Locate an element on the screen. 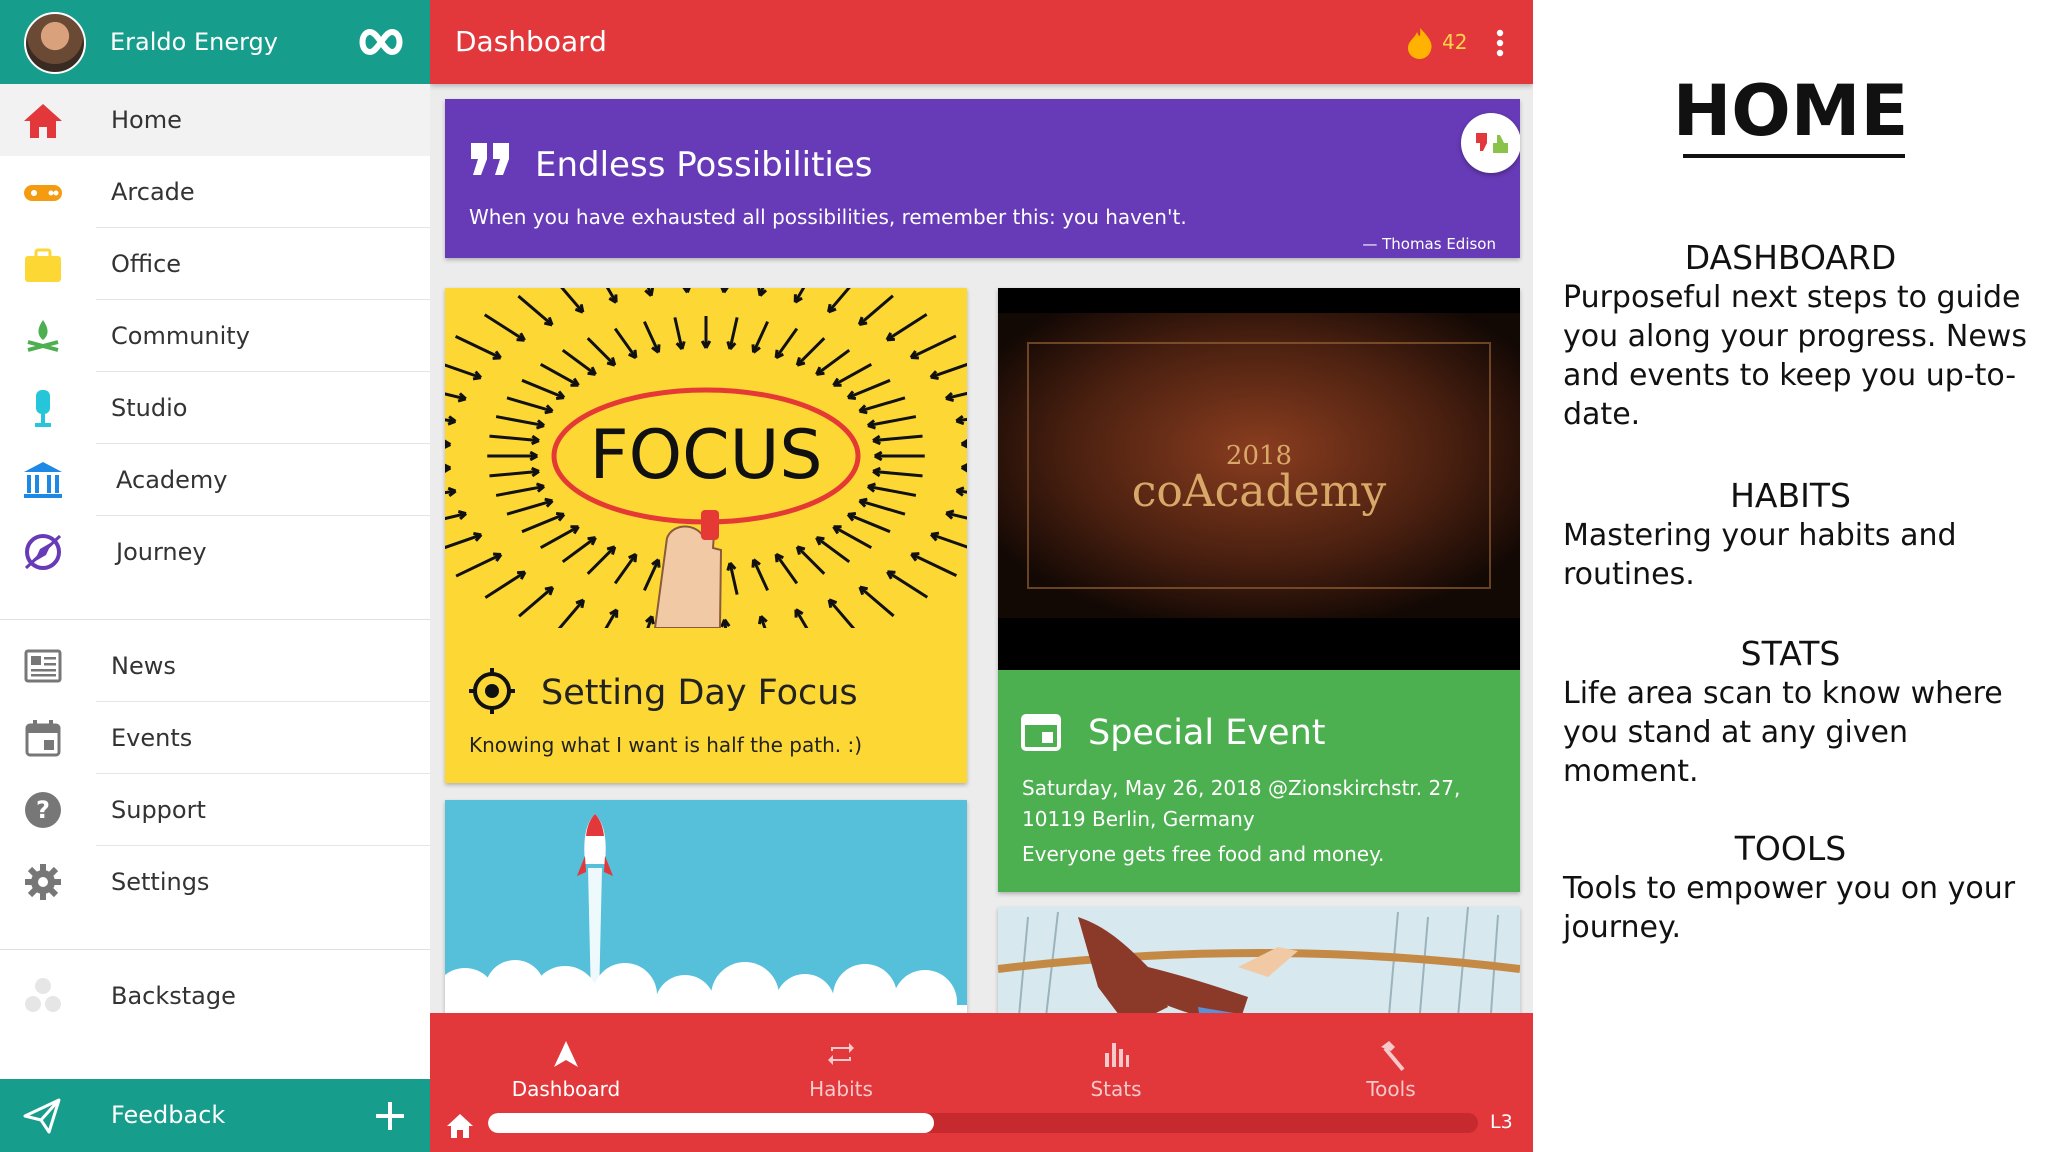  newspaper-icon is located at coordinates (43, 666).